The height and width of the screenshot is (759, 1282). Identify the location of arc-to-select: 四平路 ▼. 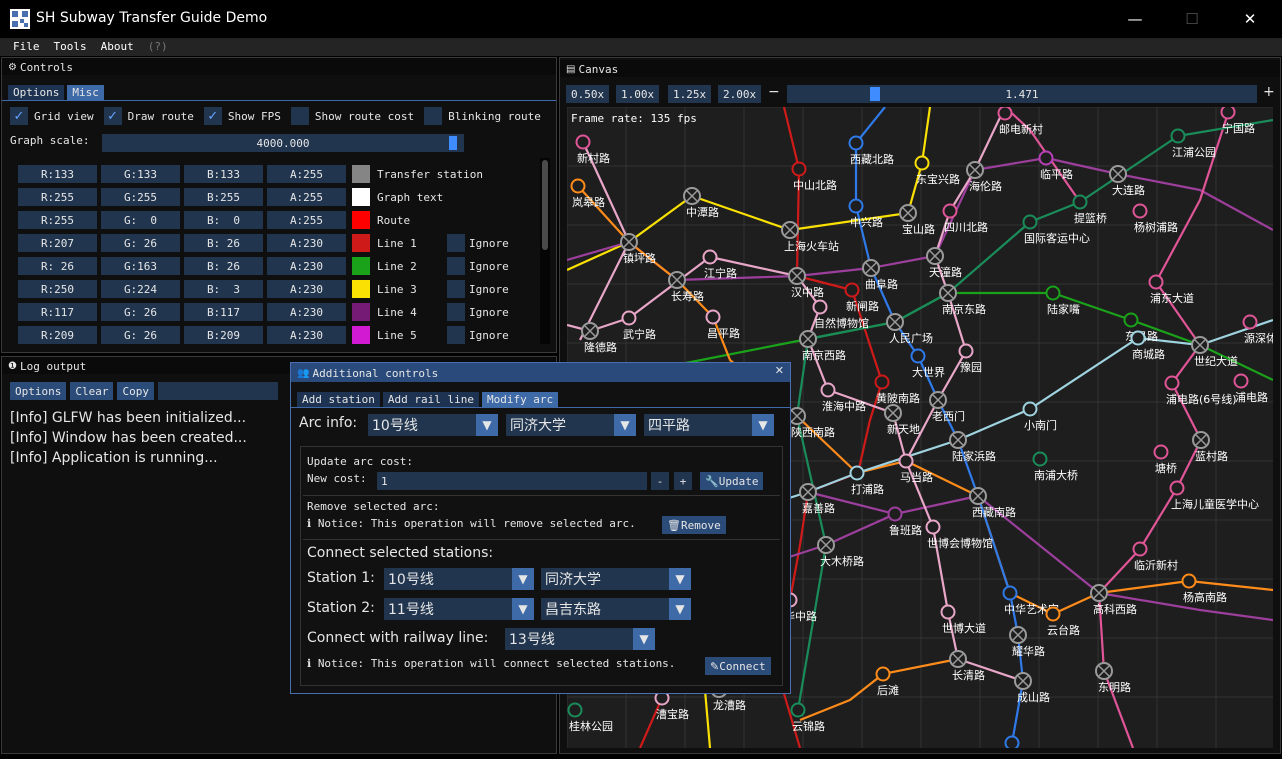
(709, 425).